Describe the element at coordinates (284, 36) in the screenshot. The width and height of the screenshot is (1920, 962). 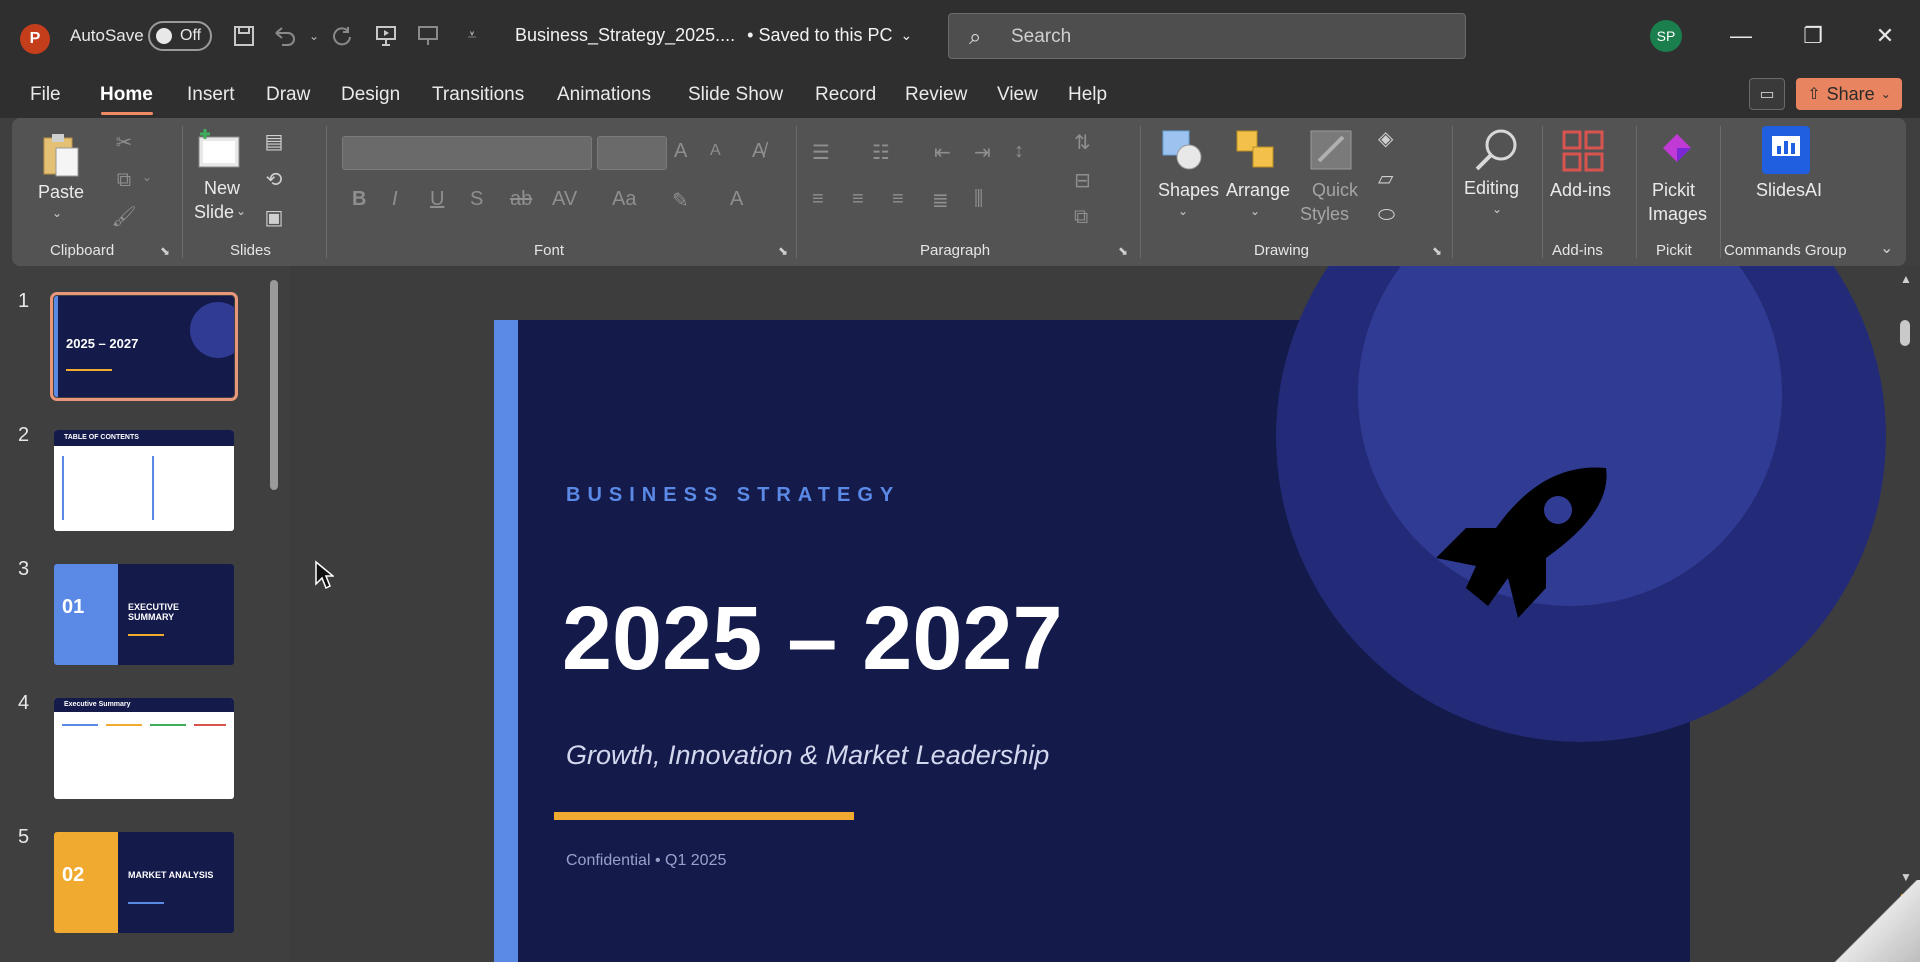
I see `undo-icon` at that location.